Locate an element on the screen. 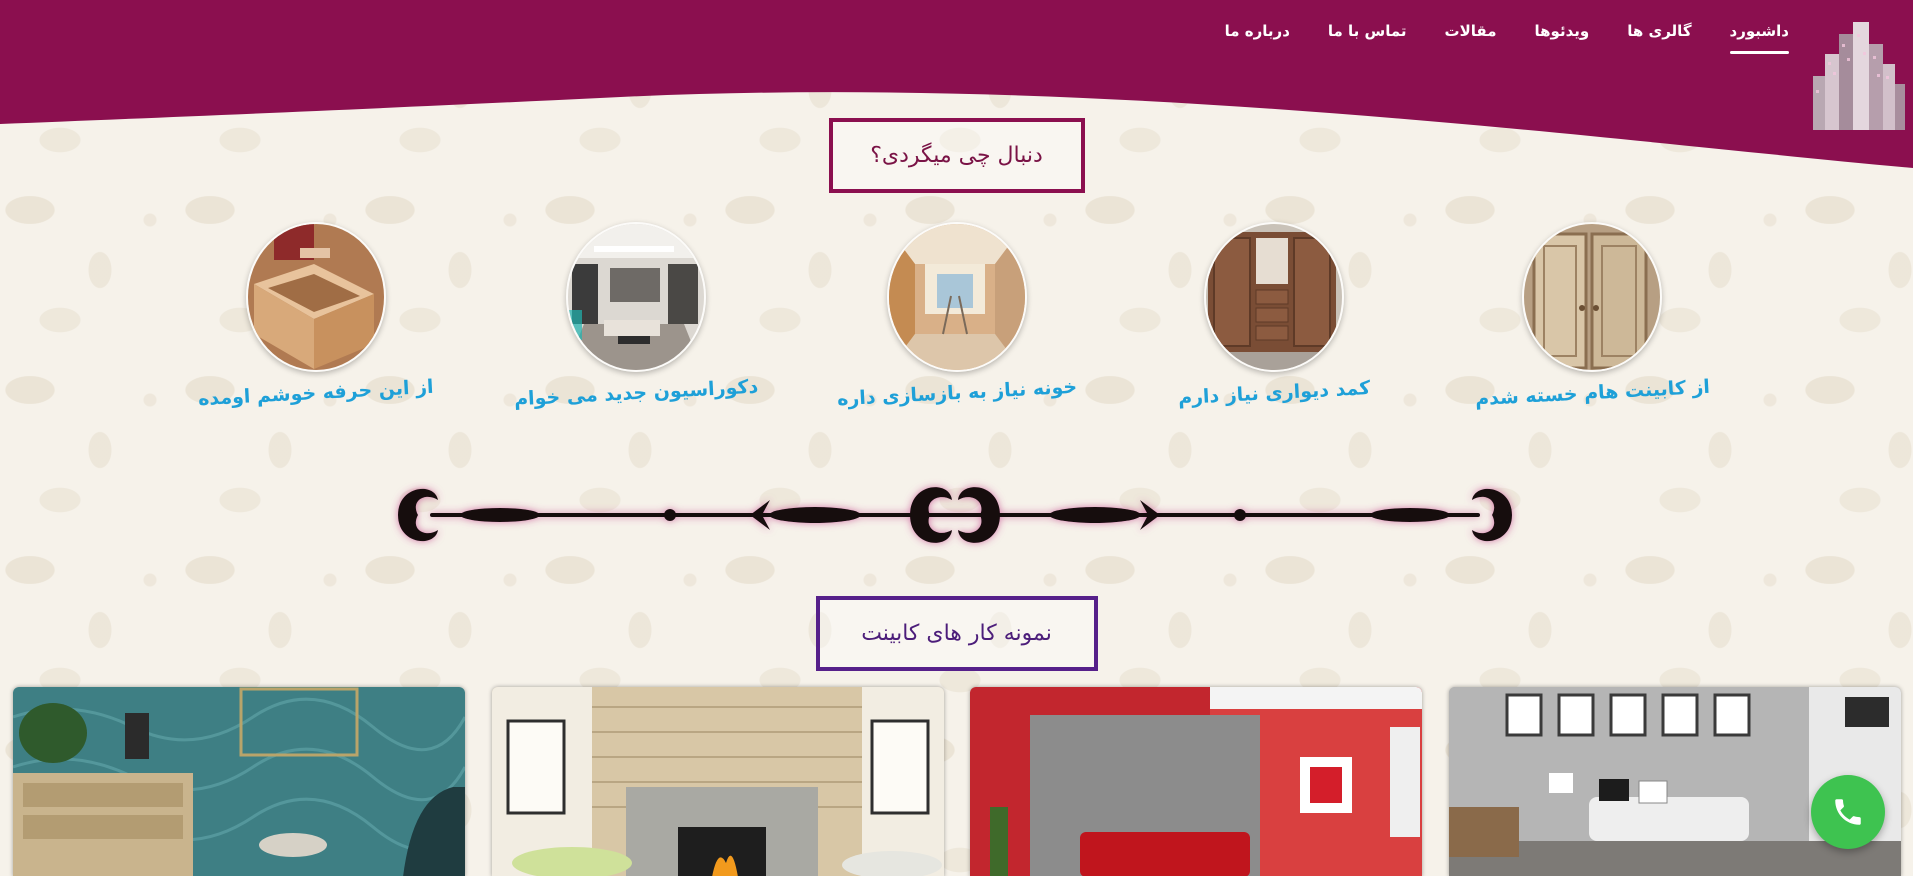 This screenshot has height=876, width=1913. category-item-carpentry: از این حرفه خوشم اومده is located at coordinates (316, 316).